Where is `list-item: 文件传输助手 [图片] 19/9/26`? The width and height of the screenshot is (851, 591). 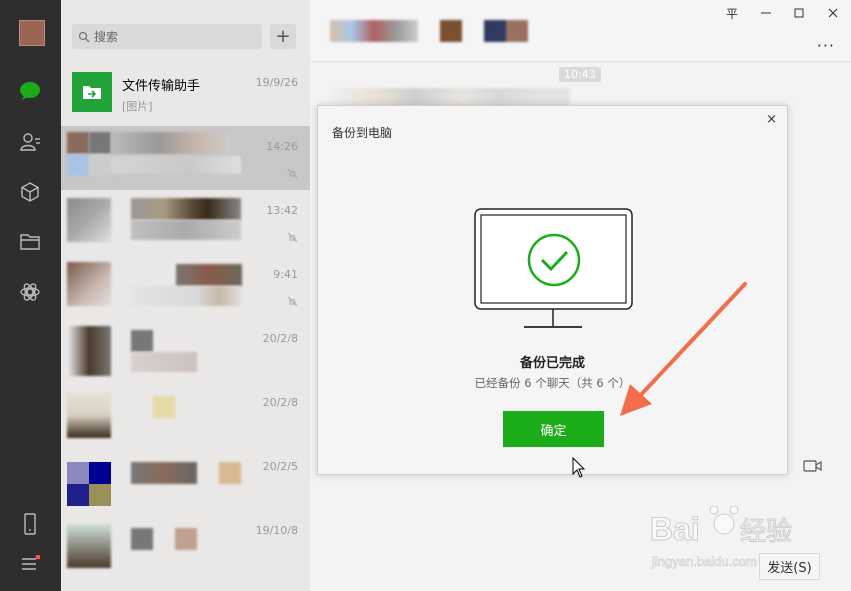 list-item: 文件传输助手 [图片] 19/9/26 is located at coordinates (185, 94).